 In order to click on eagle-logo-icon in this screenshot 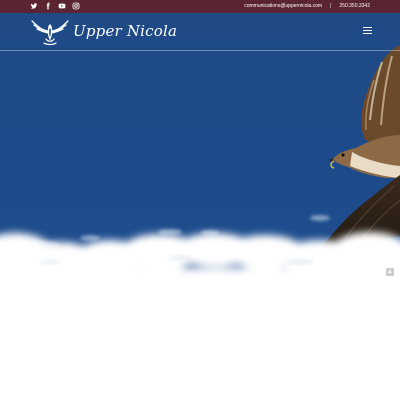, I will do `click(50, 33)`.